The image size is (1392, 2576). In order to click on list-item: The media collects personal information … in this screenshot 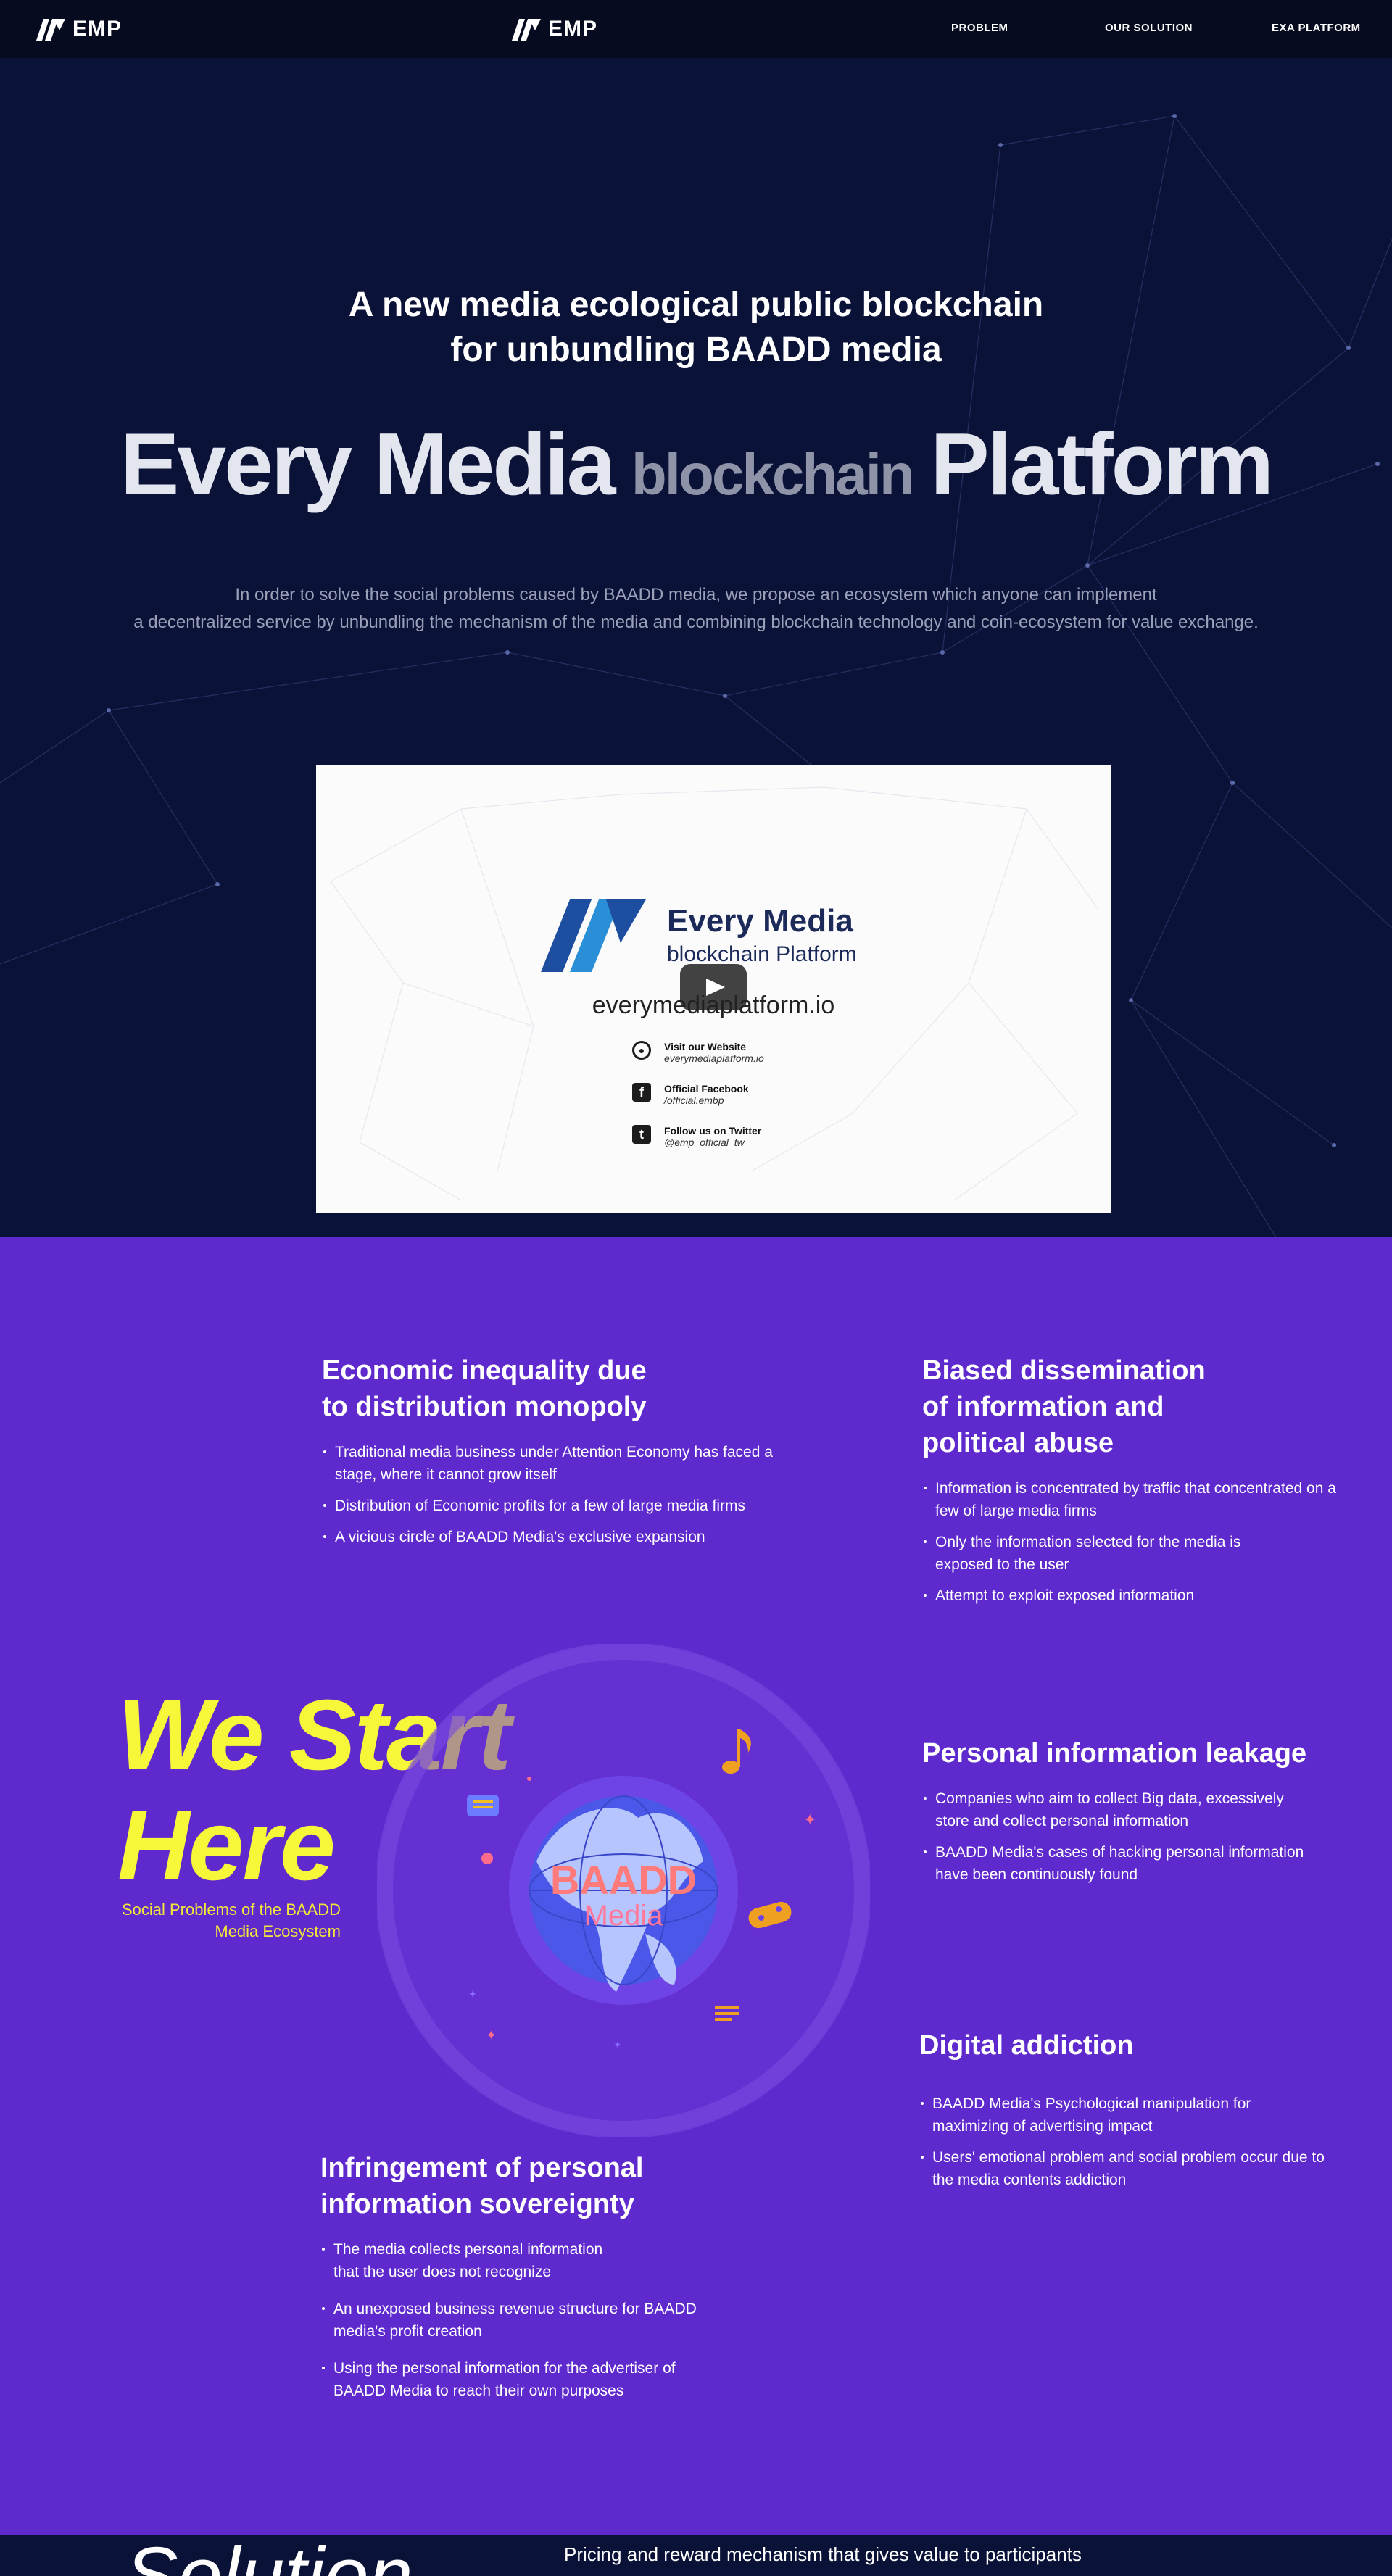, I will do `click(472, 2260)`.